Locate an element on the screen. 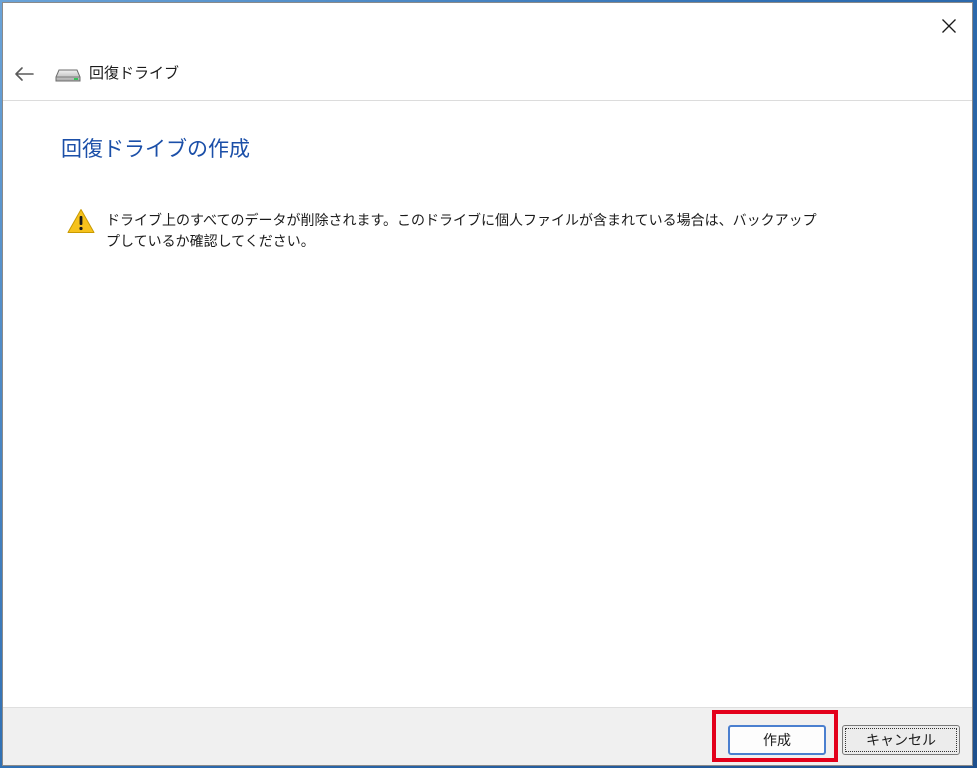  back-button is located at coordinates (24, 74).